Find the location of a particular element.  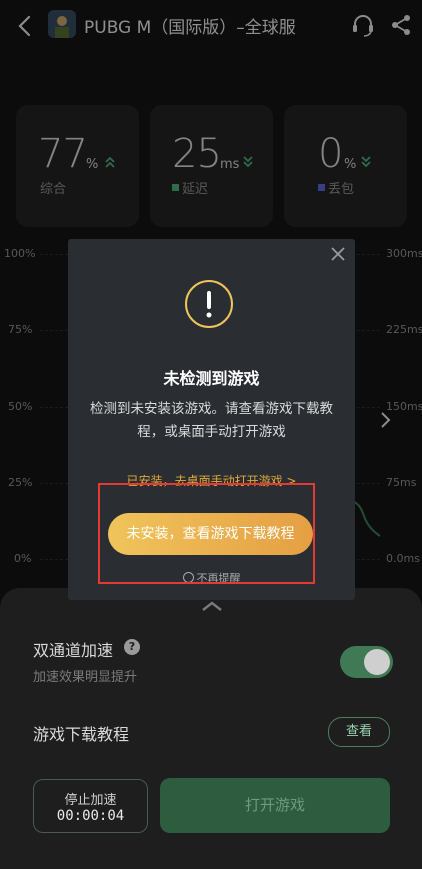

highlight-annotation-box is located at coordinates (206, 533).